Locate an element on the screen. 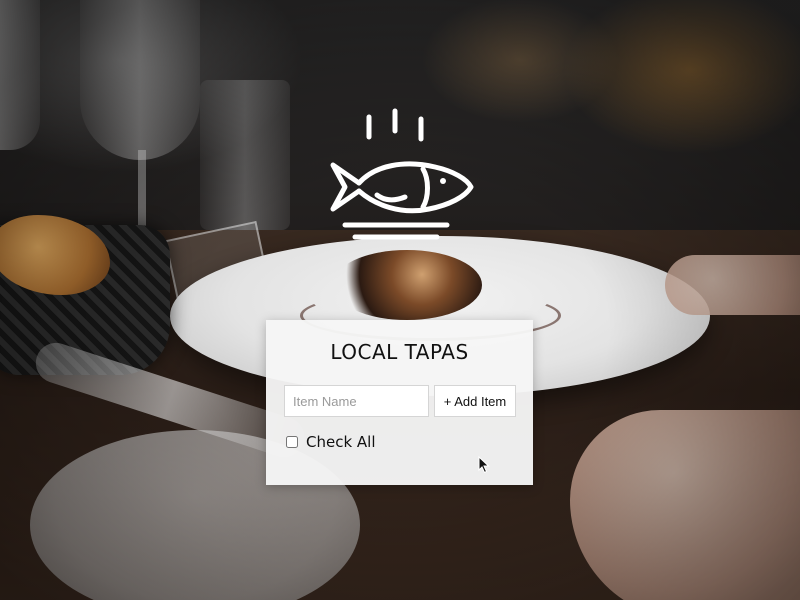 Image resolution: width=800 pixels, height=600 pixels. add-item-button: + Add Item is located at coordinates (475, 401).